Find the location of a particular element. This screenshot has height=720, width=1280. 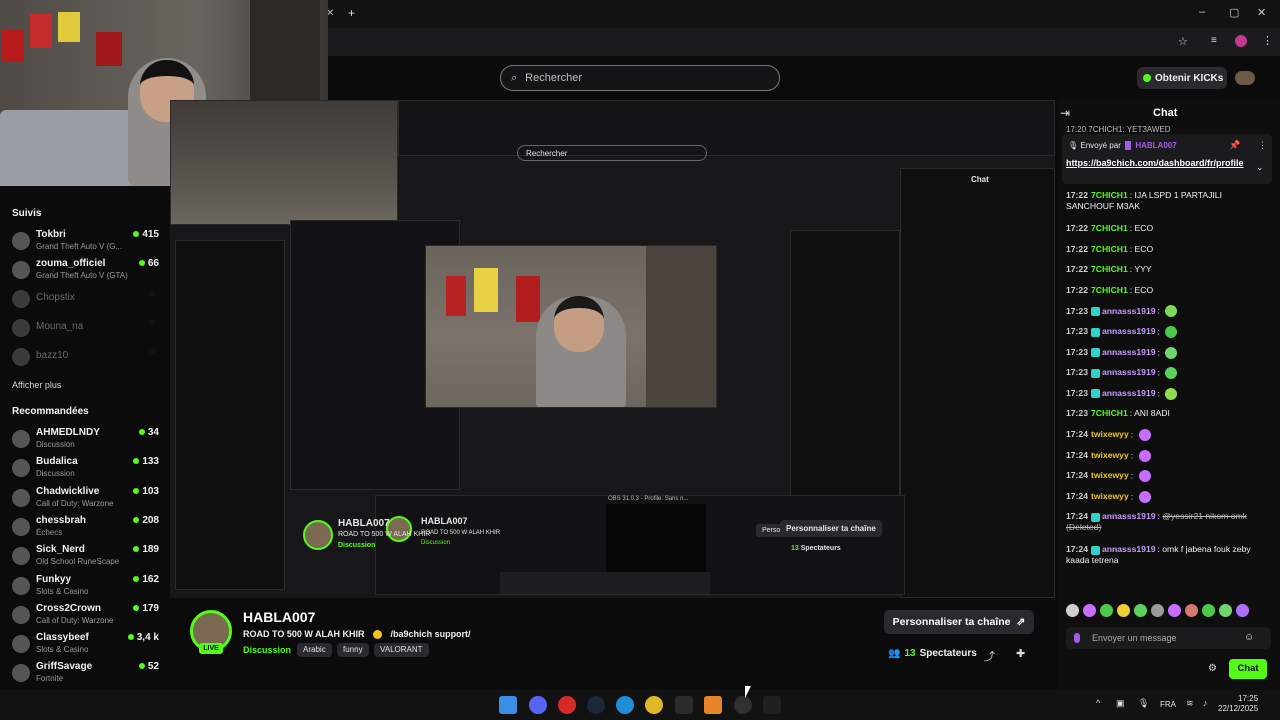

channel-avatar is located at coordinates (21, 644).